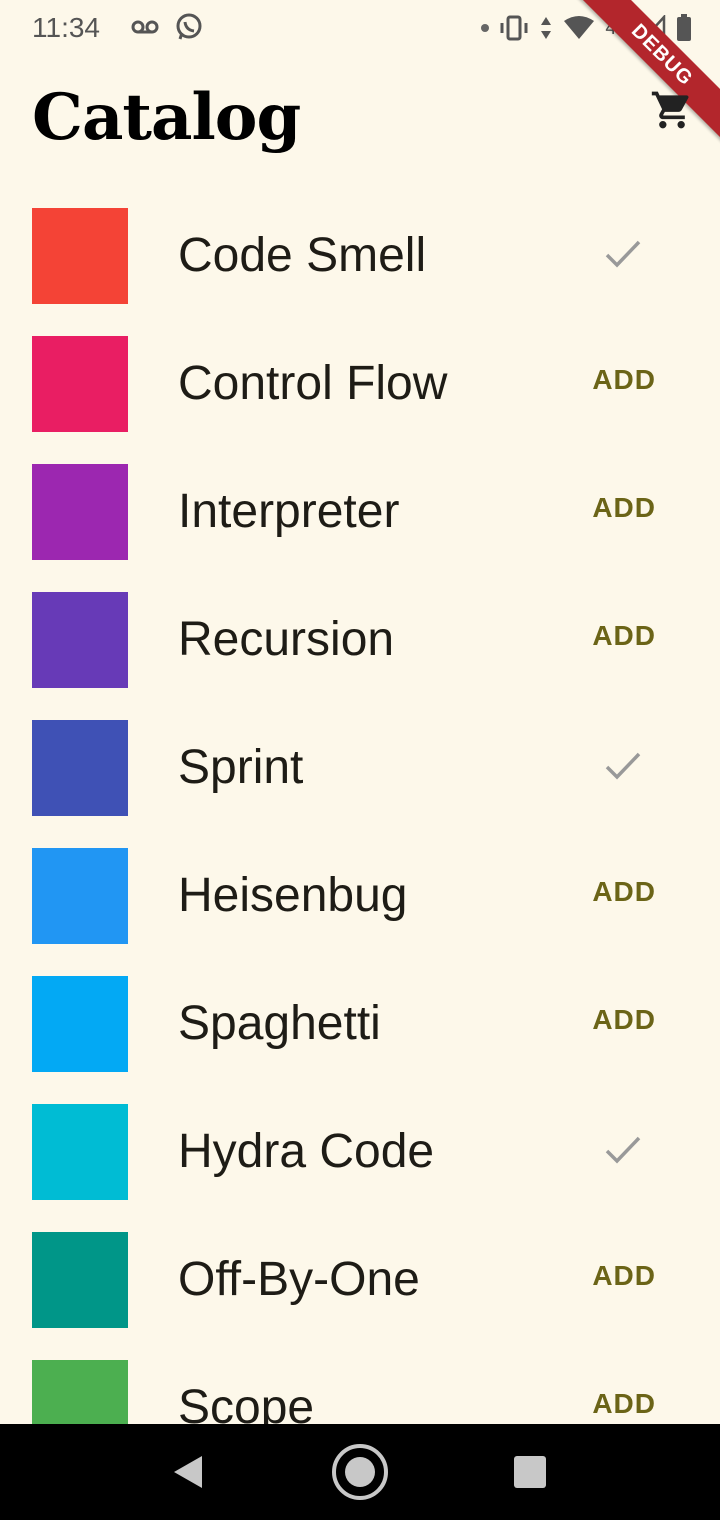 The width and height of the screenshot is (720, 1520). I want to click on list-item: Control Flow ADD, so click(360, 384).